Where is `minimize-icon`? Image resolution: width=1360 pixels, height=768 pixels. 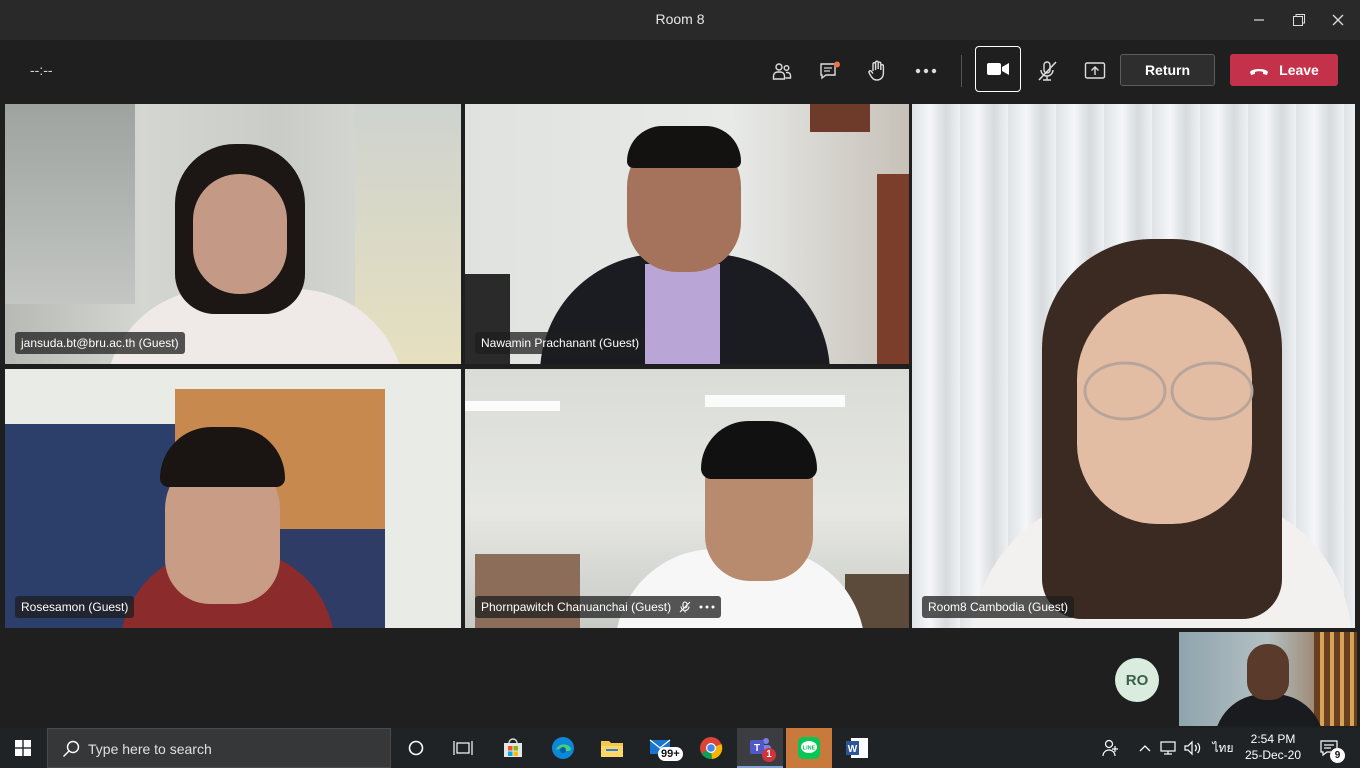
minimize-icon is located at coordinates (1259, 20).